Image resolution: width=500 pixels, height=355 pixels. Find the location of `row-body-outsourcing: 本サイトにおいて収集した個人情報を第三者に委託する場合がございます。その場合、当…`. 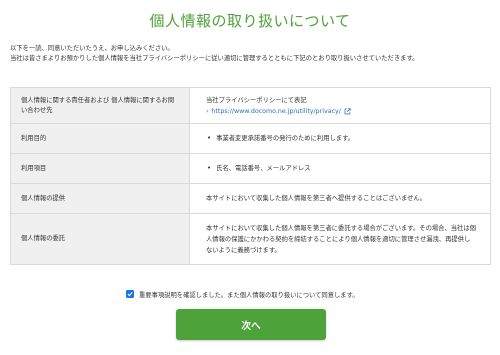

row-body-outsourcing: 本サイトにおいて収集した個人情報を第三者に委託する場合がございます。その場合、当… is located at coordinates (340, 239).